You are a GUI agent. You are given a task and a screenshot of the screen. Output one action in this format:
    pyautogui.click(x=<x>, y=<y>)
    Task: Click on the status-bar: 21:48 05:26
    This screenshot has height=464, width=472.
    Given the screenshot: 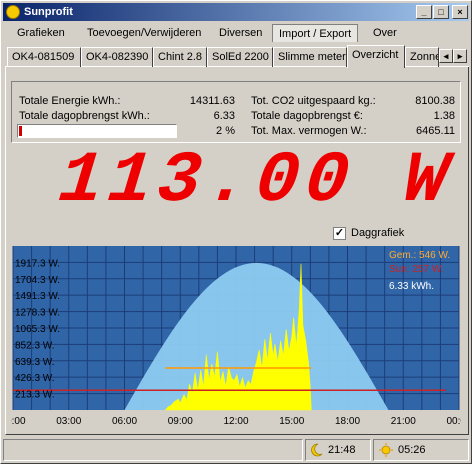 What is the action you would take?
    pyautogui.click(x=236, y=450)
    